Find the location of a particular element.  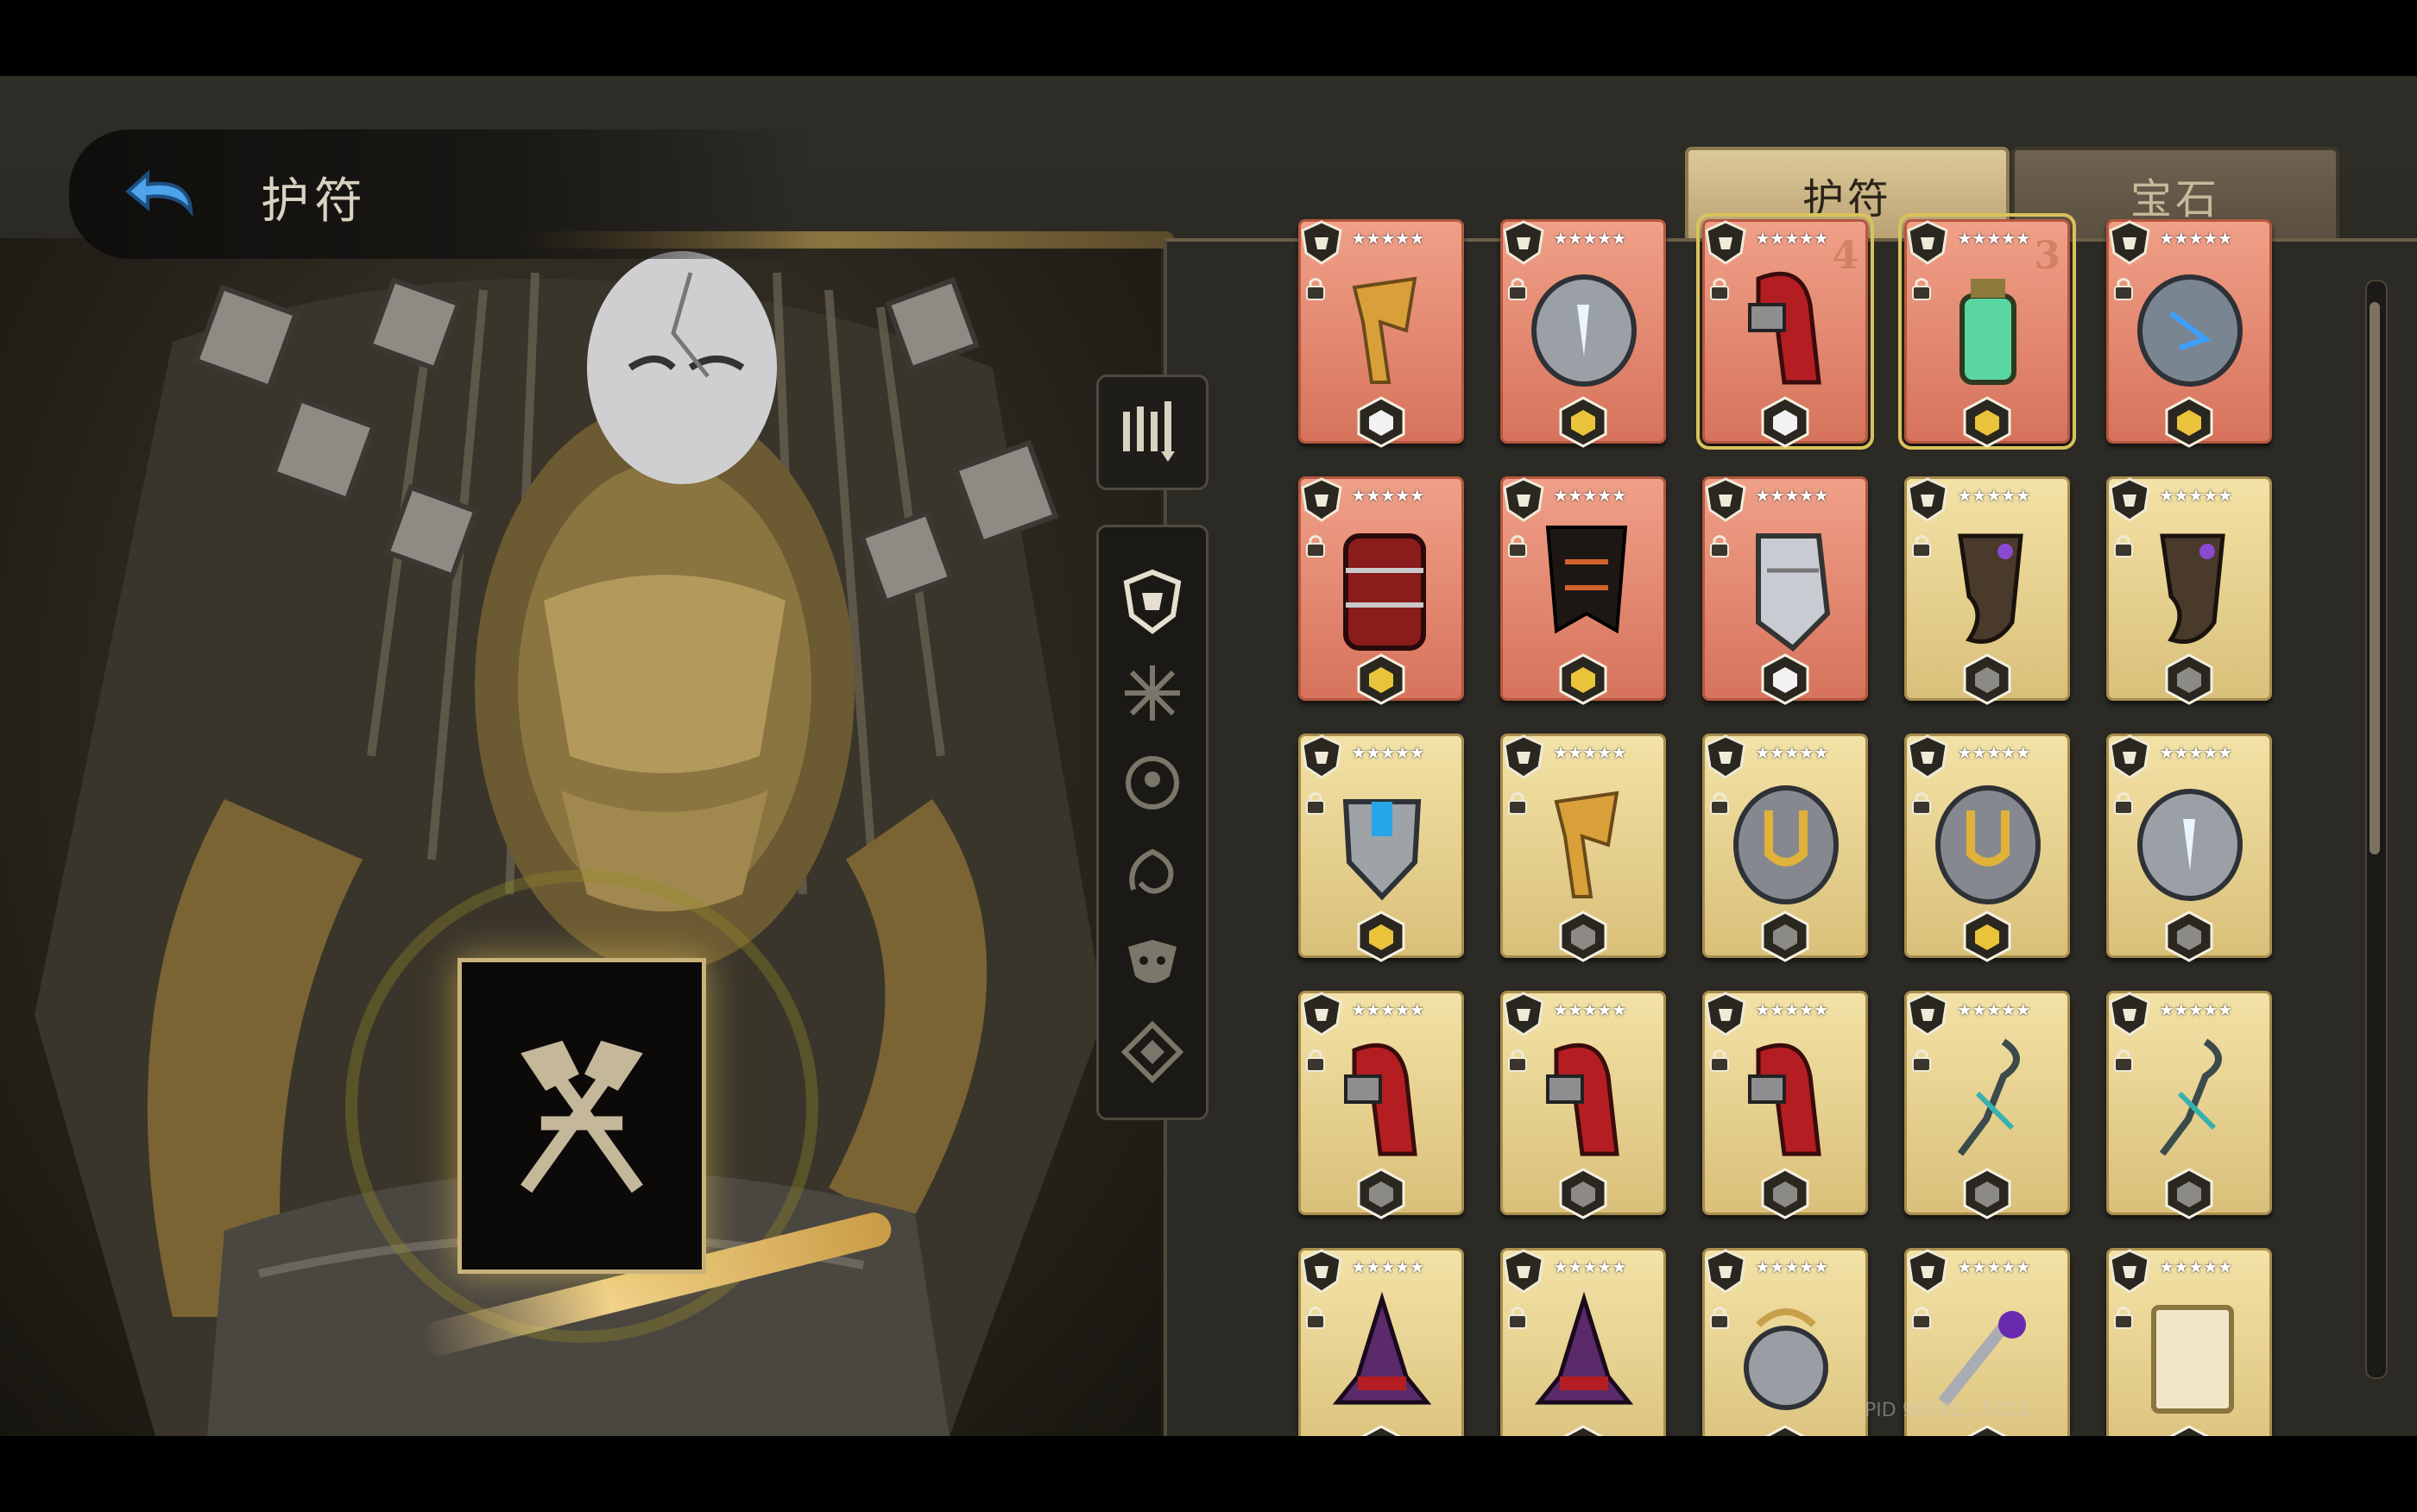

selected-charm-card is located at coordinates (582, 1116).